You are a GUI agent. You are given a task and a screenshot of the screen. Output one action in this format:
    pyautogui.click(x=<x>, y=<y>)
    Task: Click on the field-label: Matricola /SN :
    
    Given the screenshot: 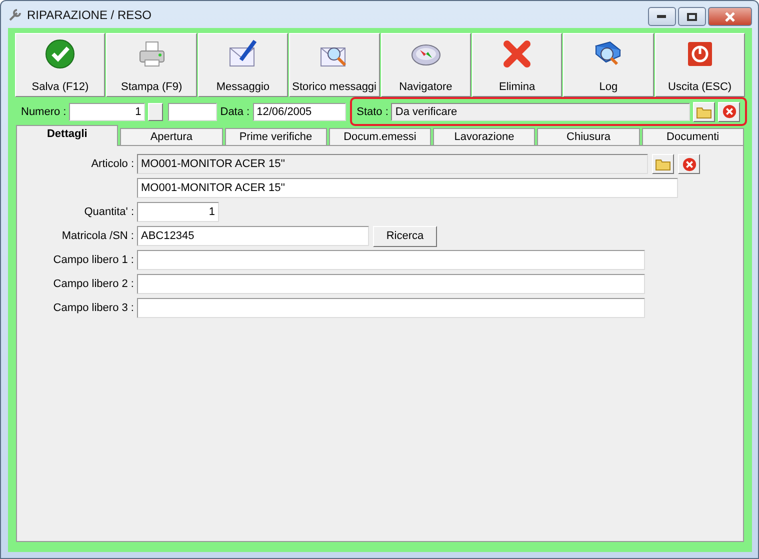 What is the action you would take?
    pyautogui.click(x=97, y=236)
    